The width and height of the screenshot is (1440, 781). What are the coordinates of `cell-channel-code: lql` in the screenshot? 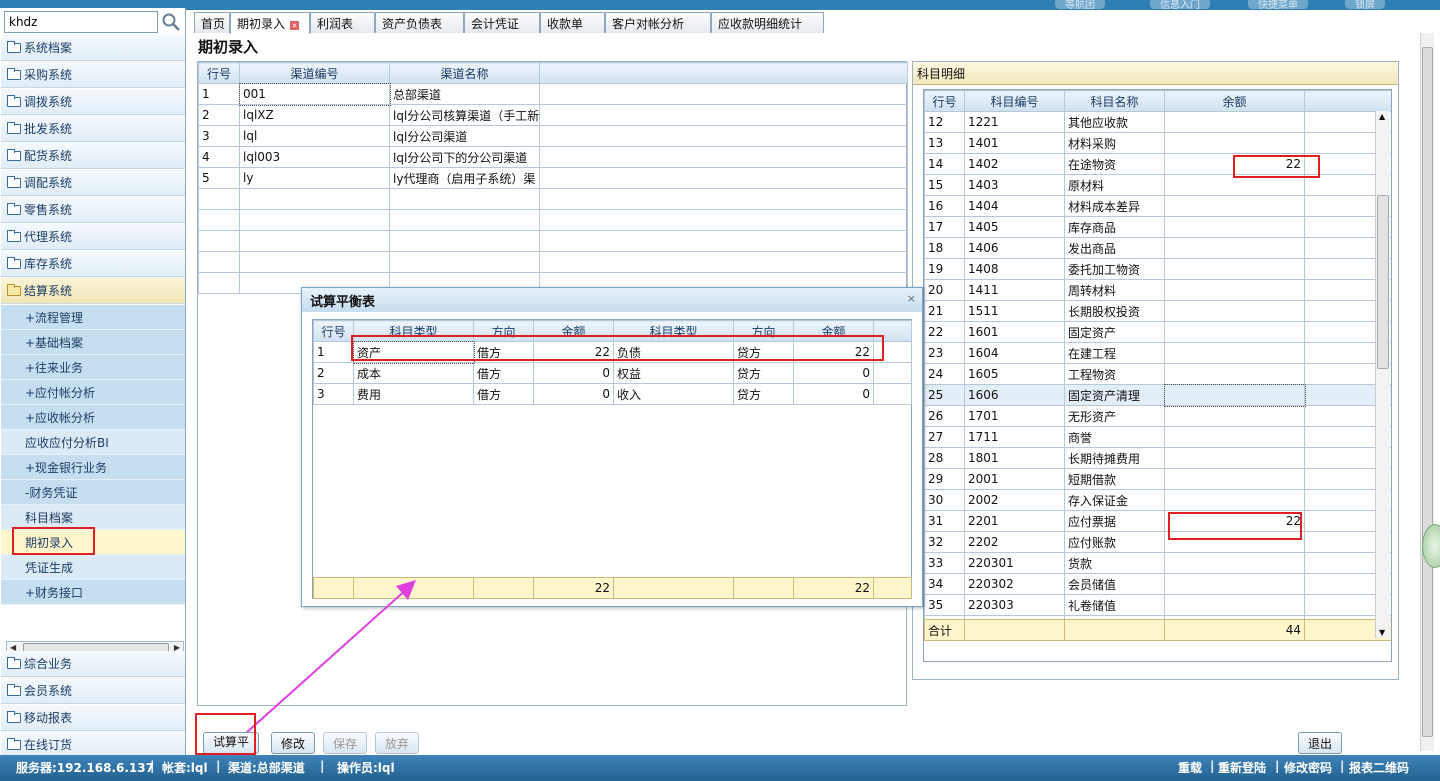 It's located at (314, 136).